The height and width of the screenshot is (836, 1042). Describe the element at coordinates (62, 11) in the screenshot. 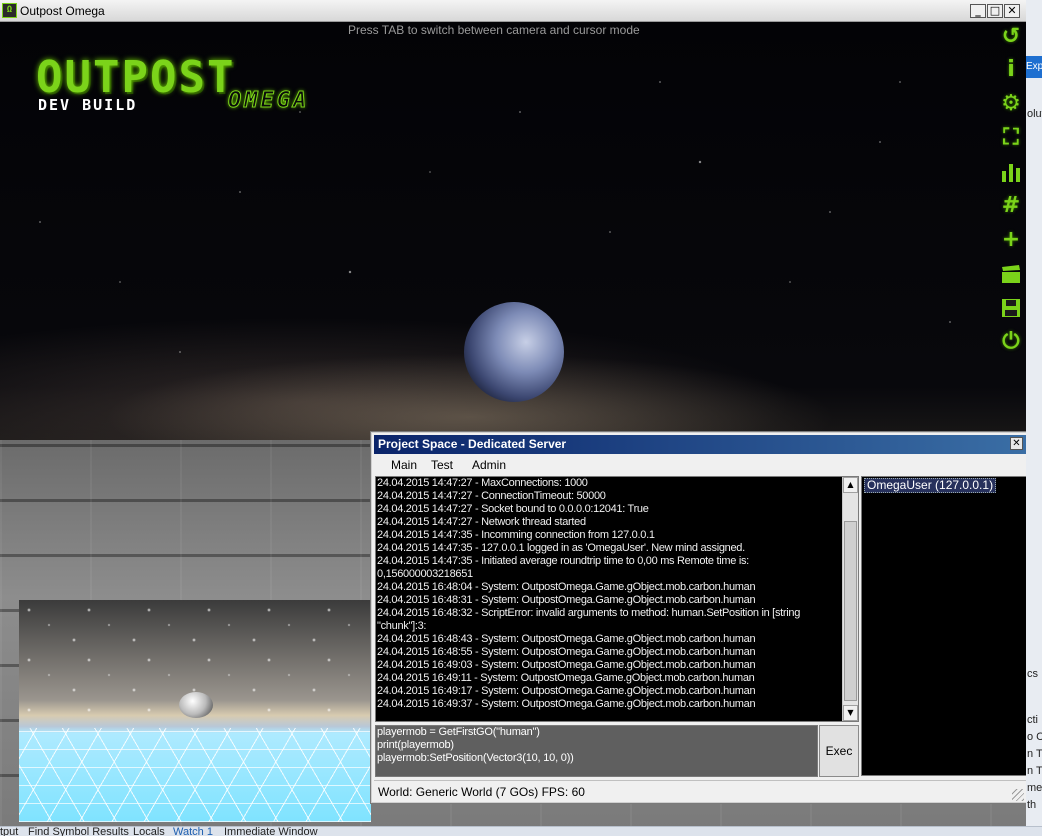

I see `window-title: Outpost Omega` at that location.